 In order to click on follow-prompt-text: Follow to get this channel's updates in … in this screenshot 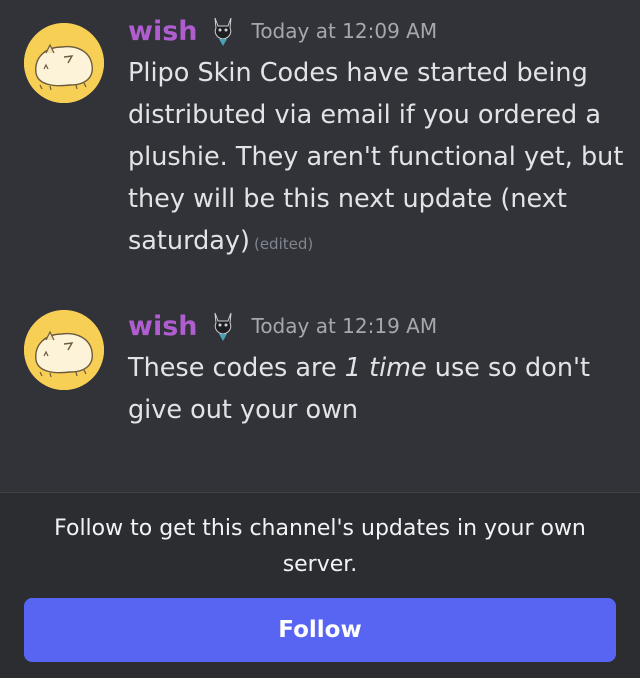, I will do `click(320, 546)`.